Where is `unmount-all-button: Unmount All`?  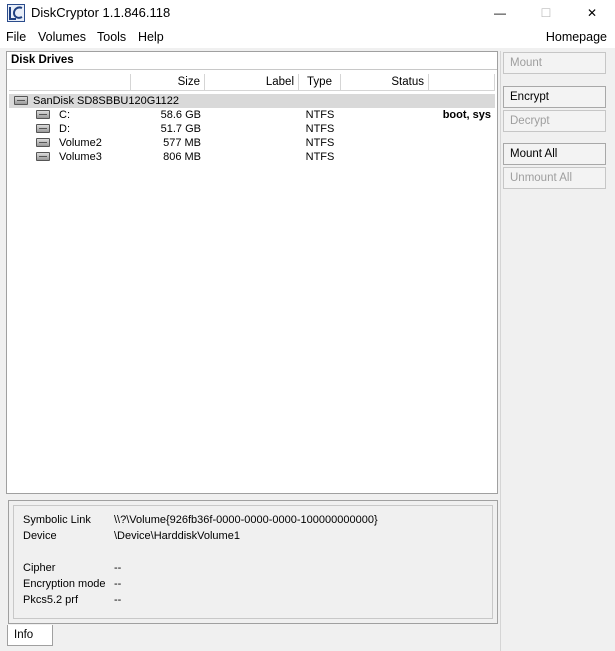
unmount-all-button: Unmount All is located at coordinates (554, 178).